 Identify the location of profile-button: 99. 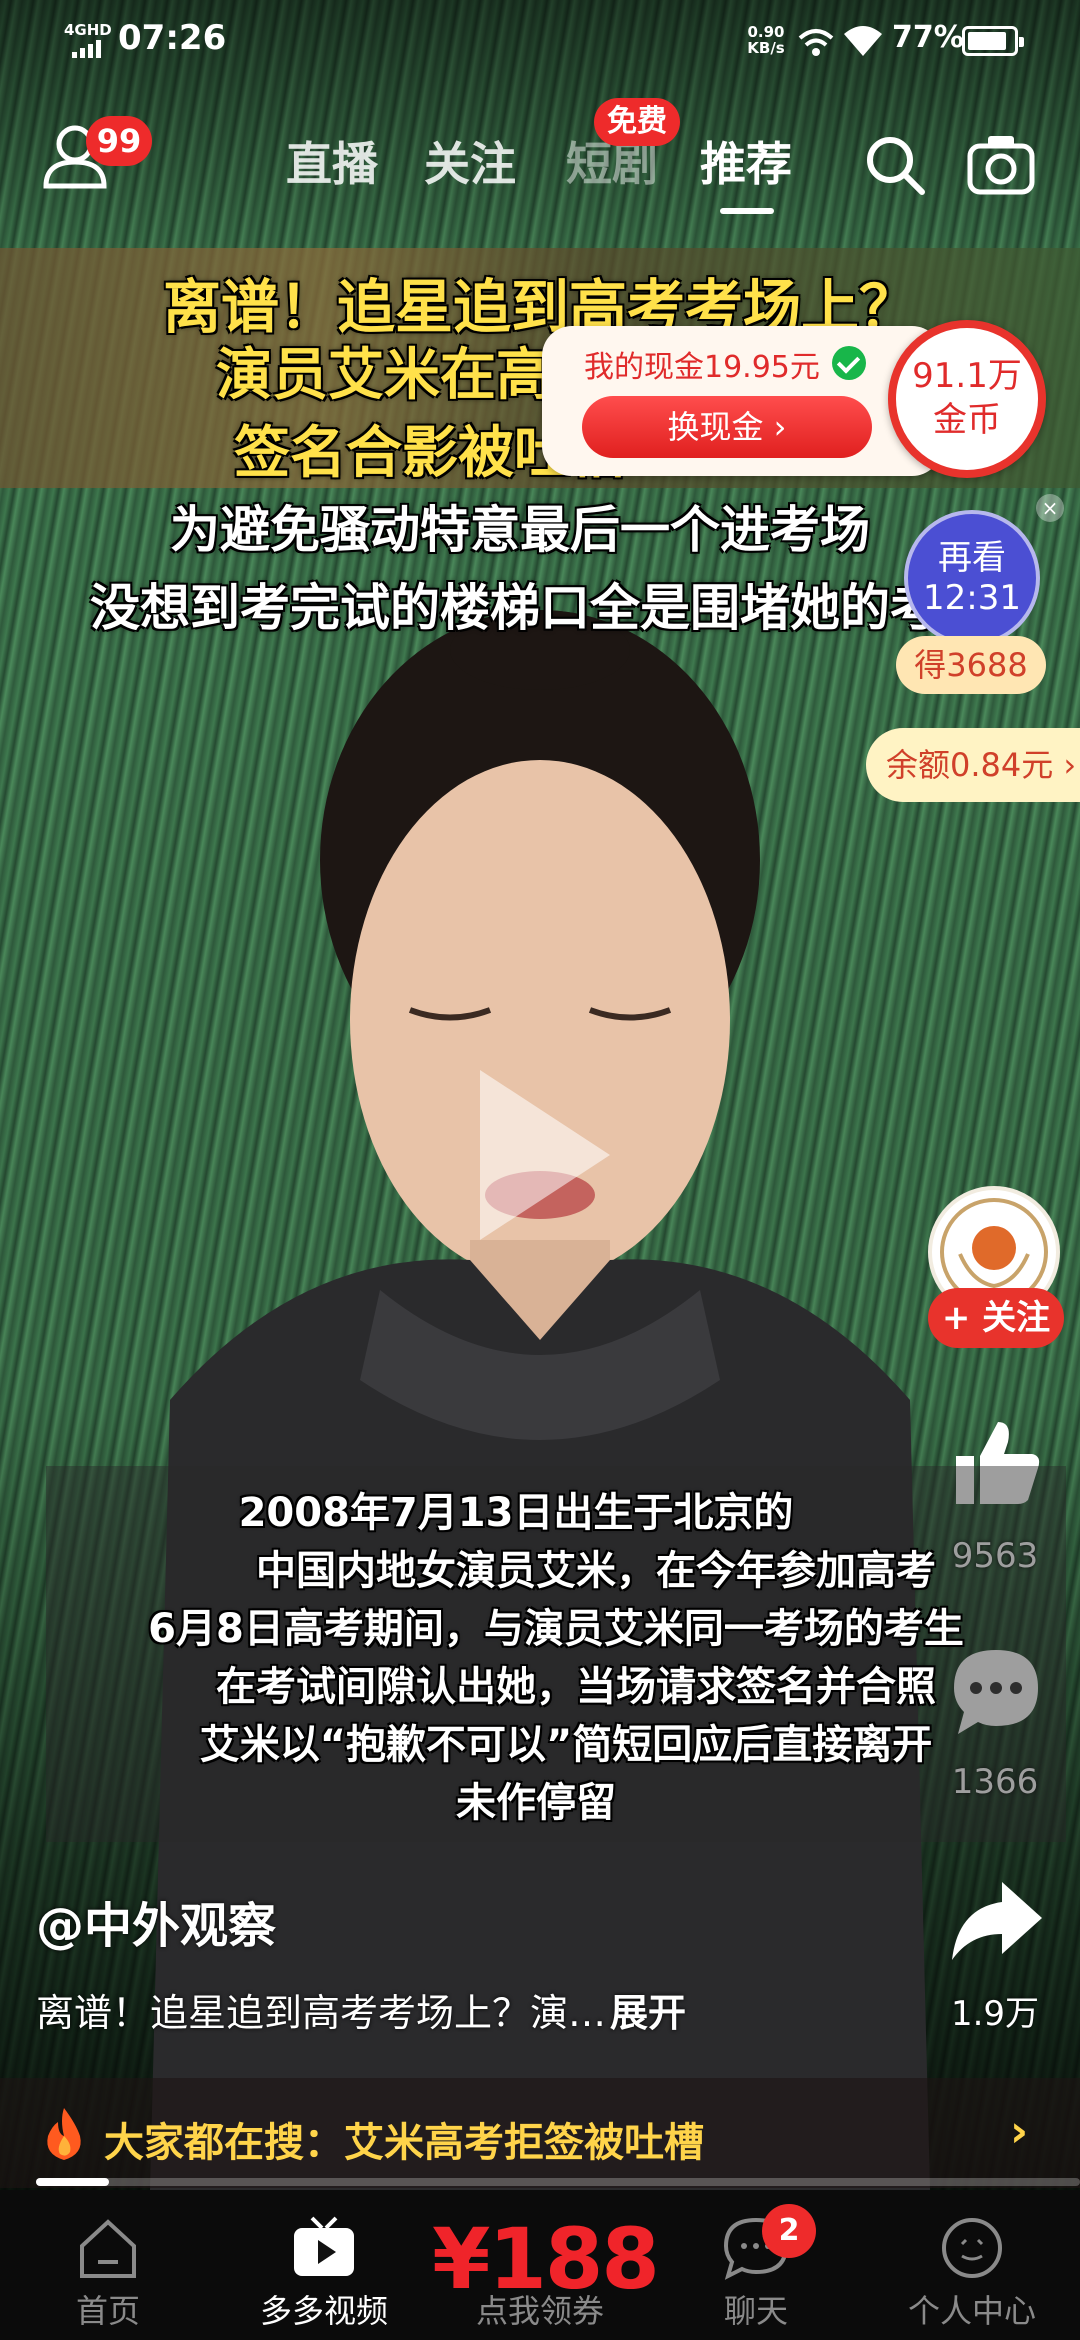
(96, 158).